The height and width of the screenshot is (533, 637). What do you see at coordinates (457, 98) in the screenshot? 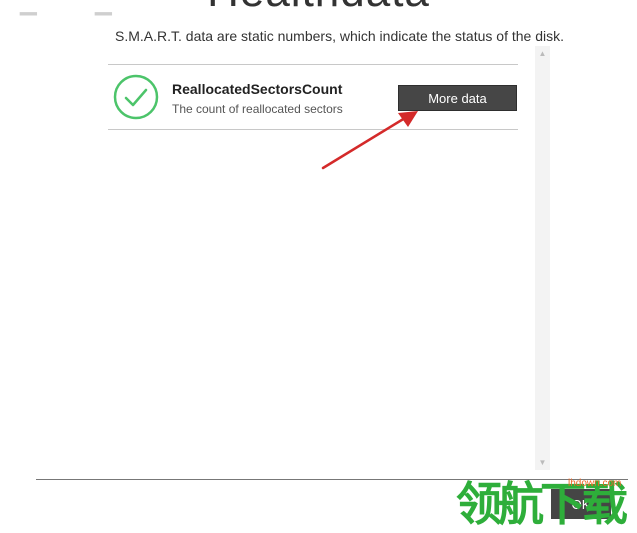
I see `more-data-button: More data` at bounding box center [457, 98].